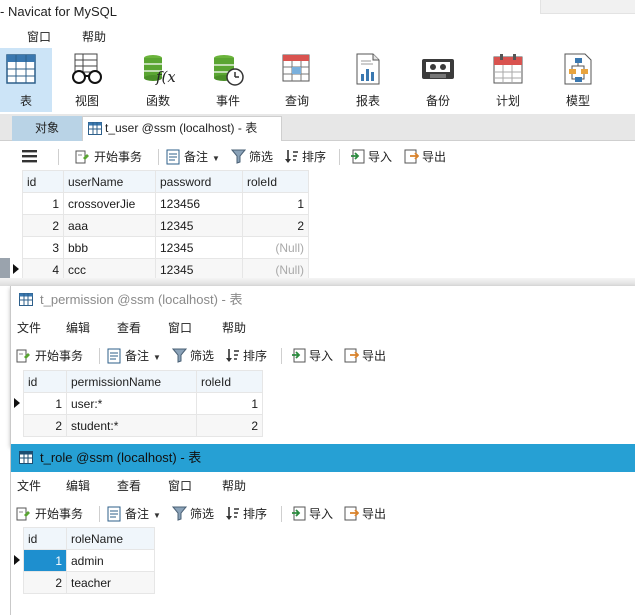  Describe the element at coordinates (95, 128) in the screenshot. I see `table-tab-icon` at that location.